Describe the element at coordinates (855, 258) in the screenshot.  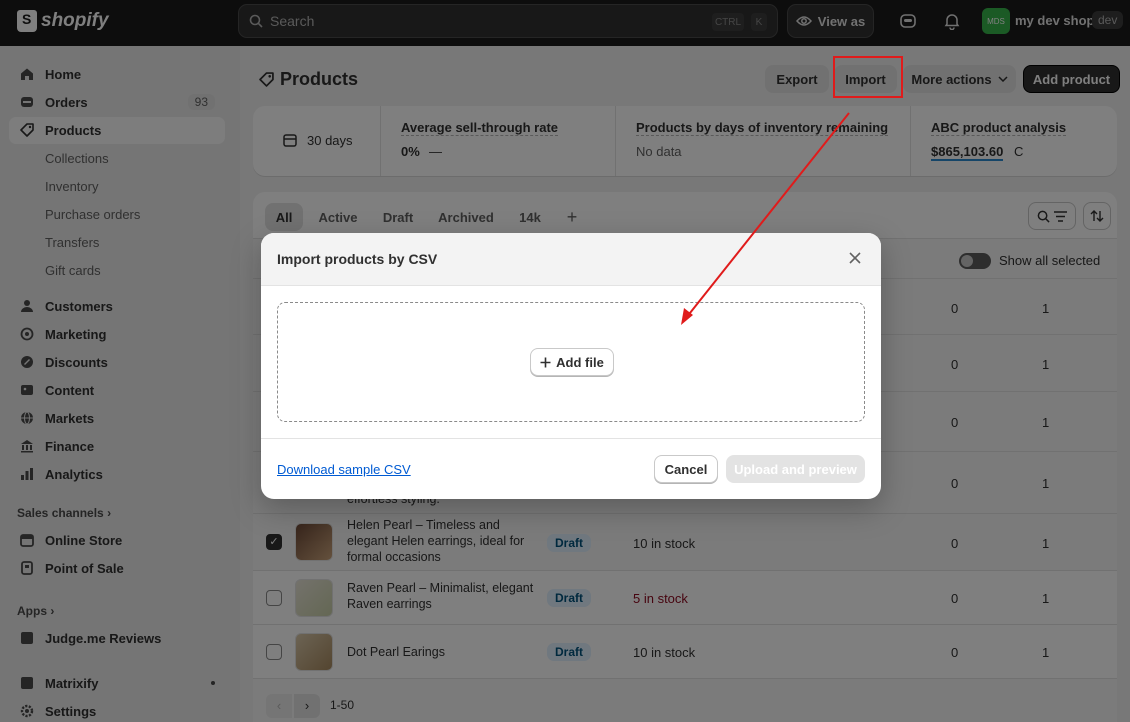
I see `close-icon` at that location.